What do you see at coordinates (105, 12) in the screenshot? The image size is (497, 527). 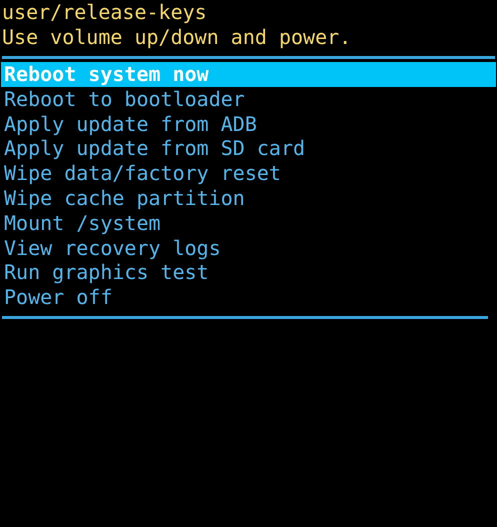 I see `header-text: user/release-keys` at bounding box center [105, 12].